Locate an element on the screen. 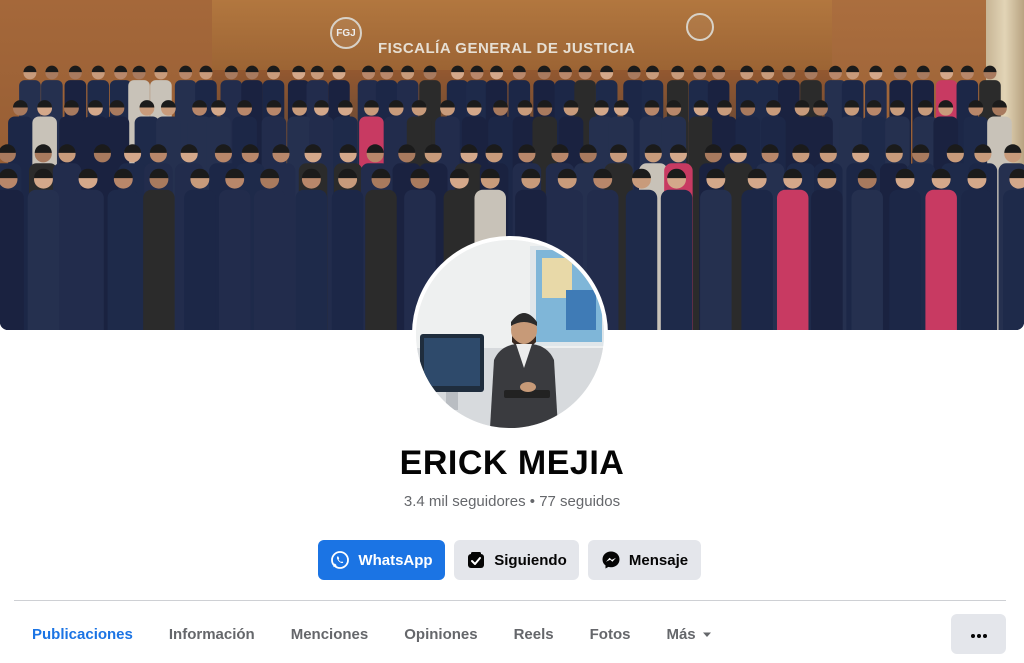  tab-informacion: Información is located at coordinates (212, 634).